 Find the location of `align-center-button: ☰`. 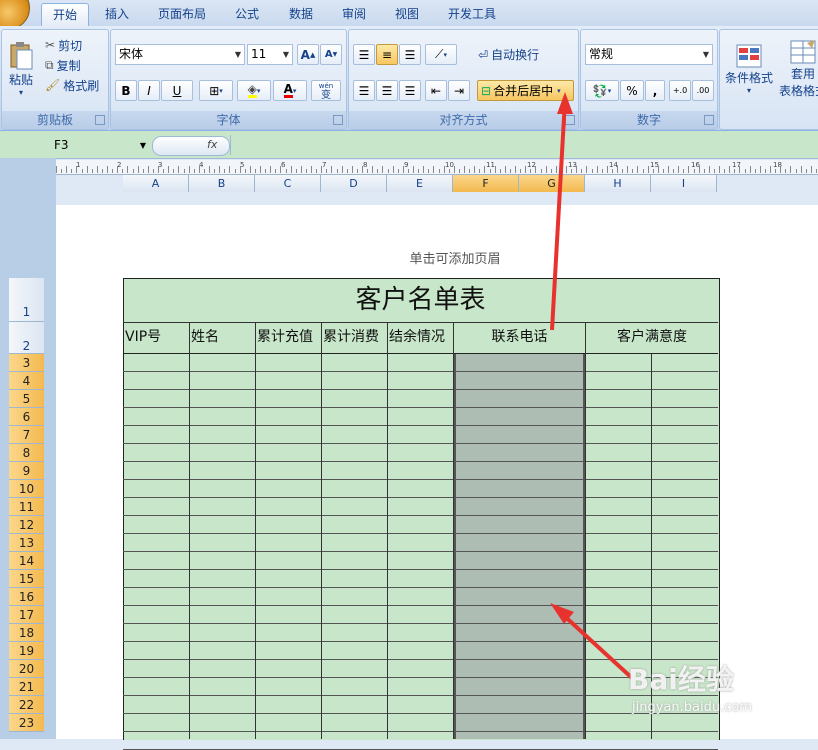

align-center-button: ☰ is located at coordinates (387, 90).